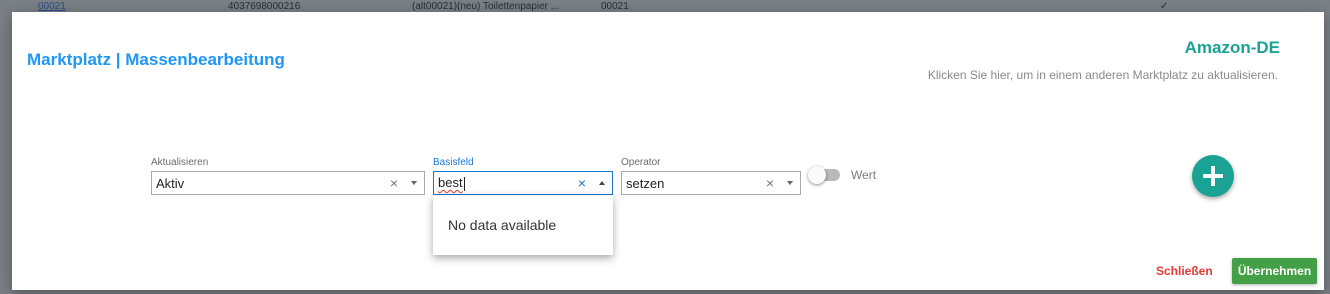  Describe the element at coordinates (615, 6) in the screenshot. I see `row-sku: 00021` at that location.